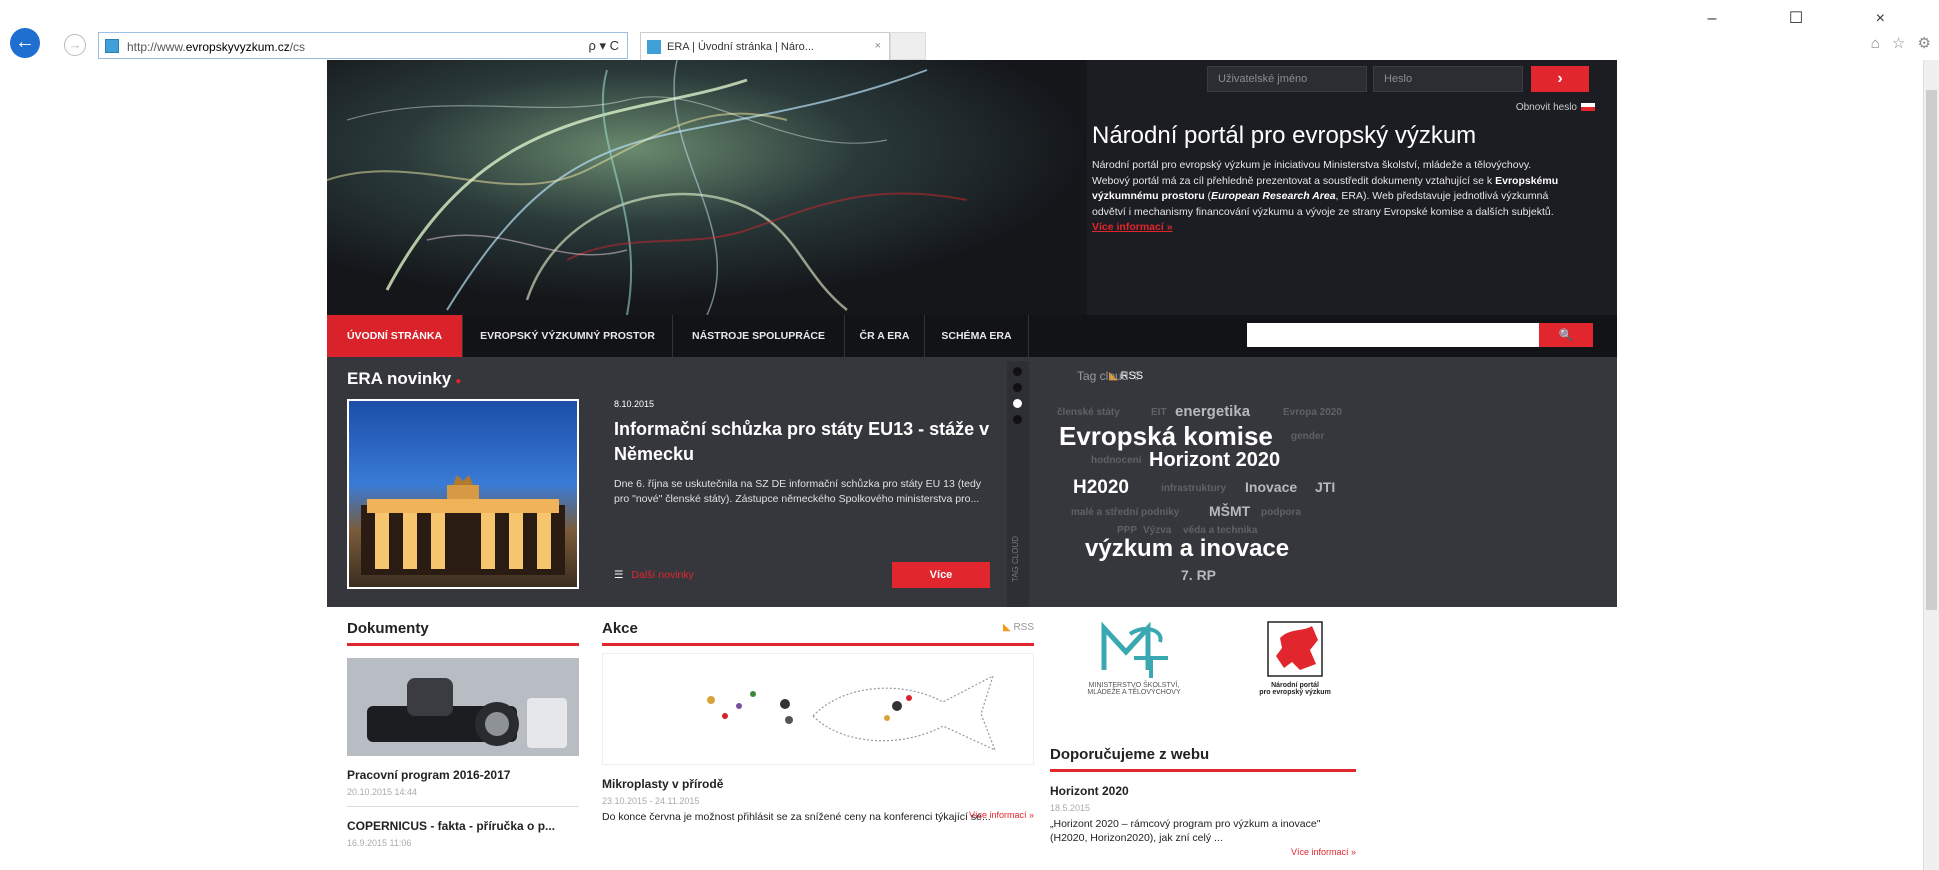 The width and height of the screenshot is (1939, 870). Describe the element at coordinates (1017, 403) in the screenshot. I see `slider-dot-active` at that location.